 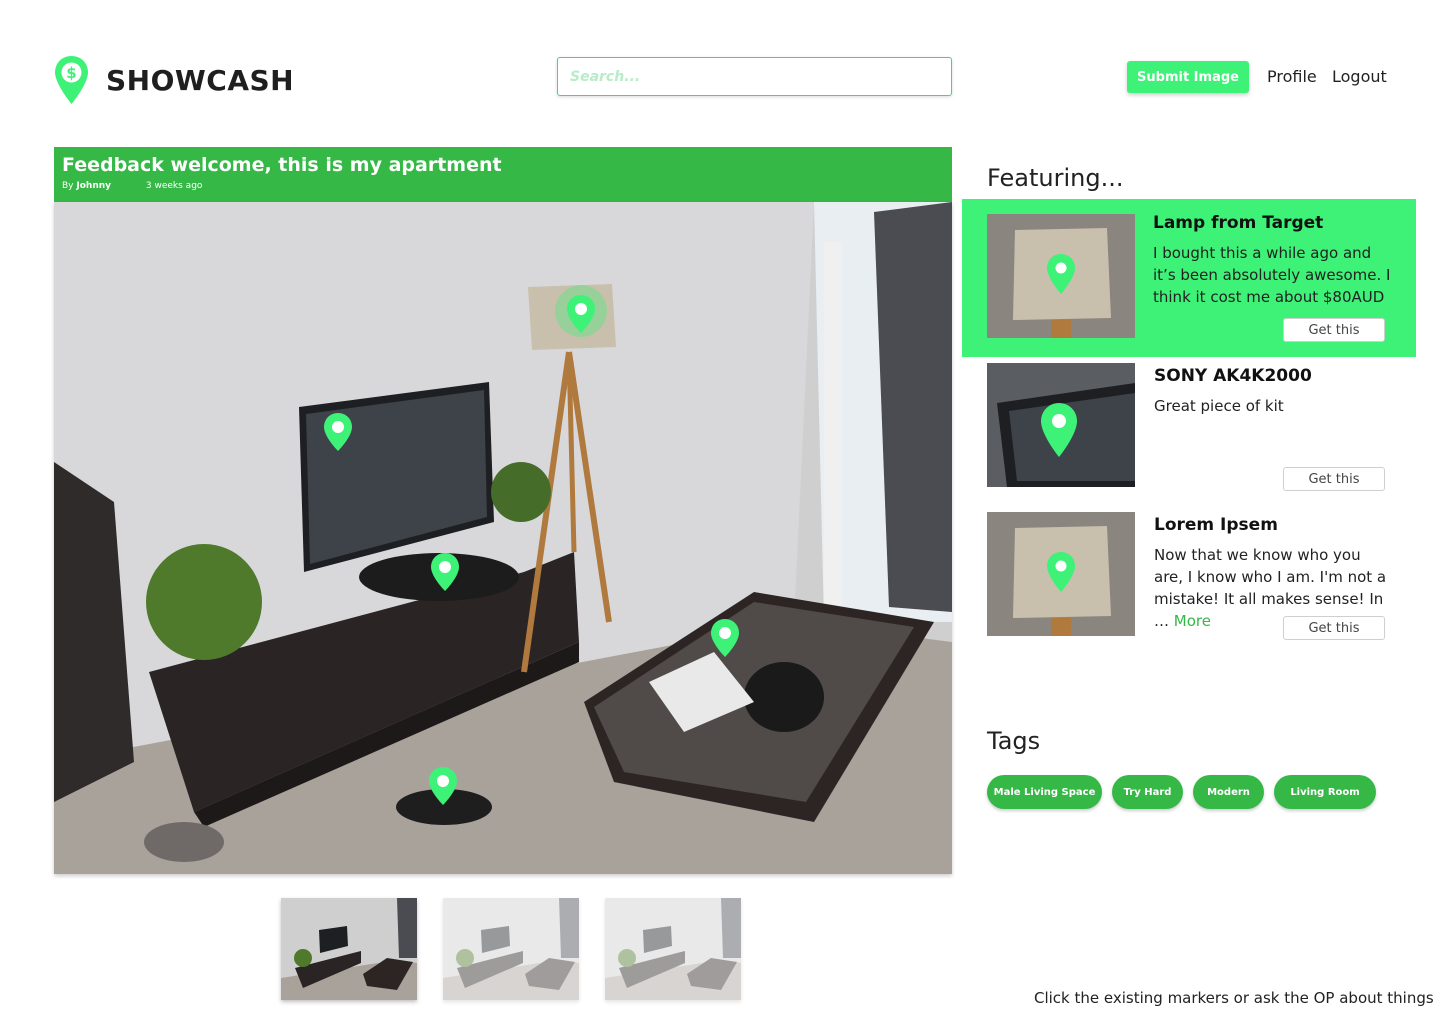 What do you see at coordinates (174, 186) in the screenshot?
I see `post-time: 3 weeks ago` at bounding box center [174, 186].